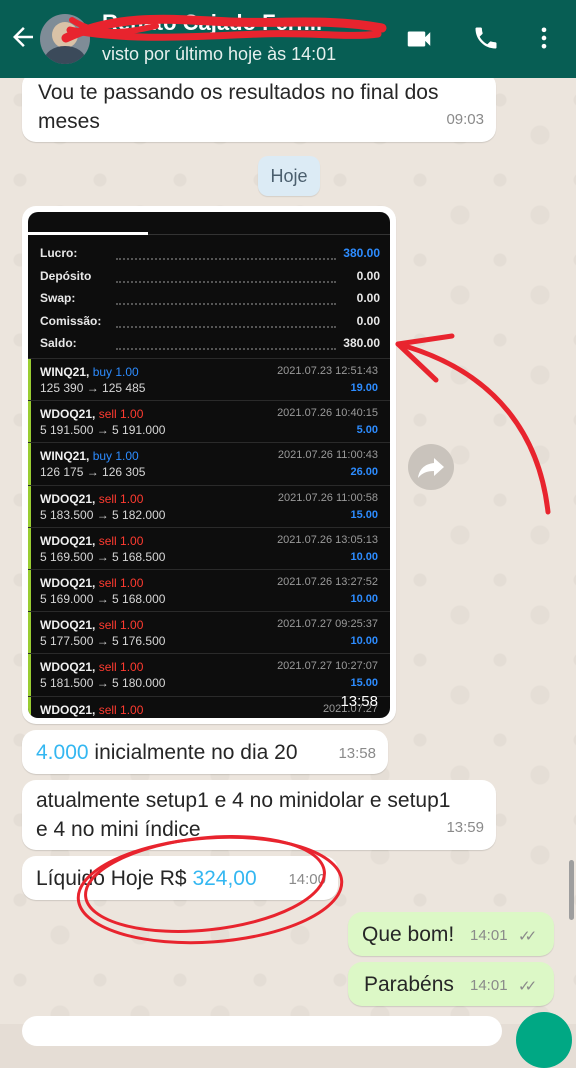  I want to click on videocam-icon, so click(419, 39).